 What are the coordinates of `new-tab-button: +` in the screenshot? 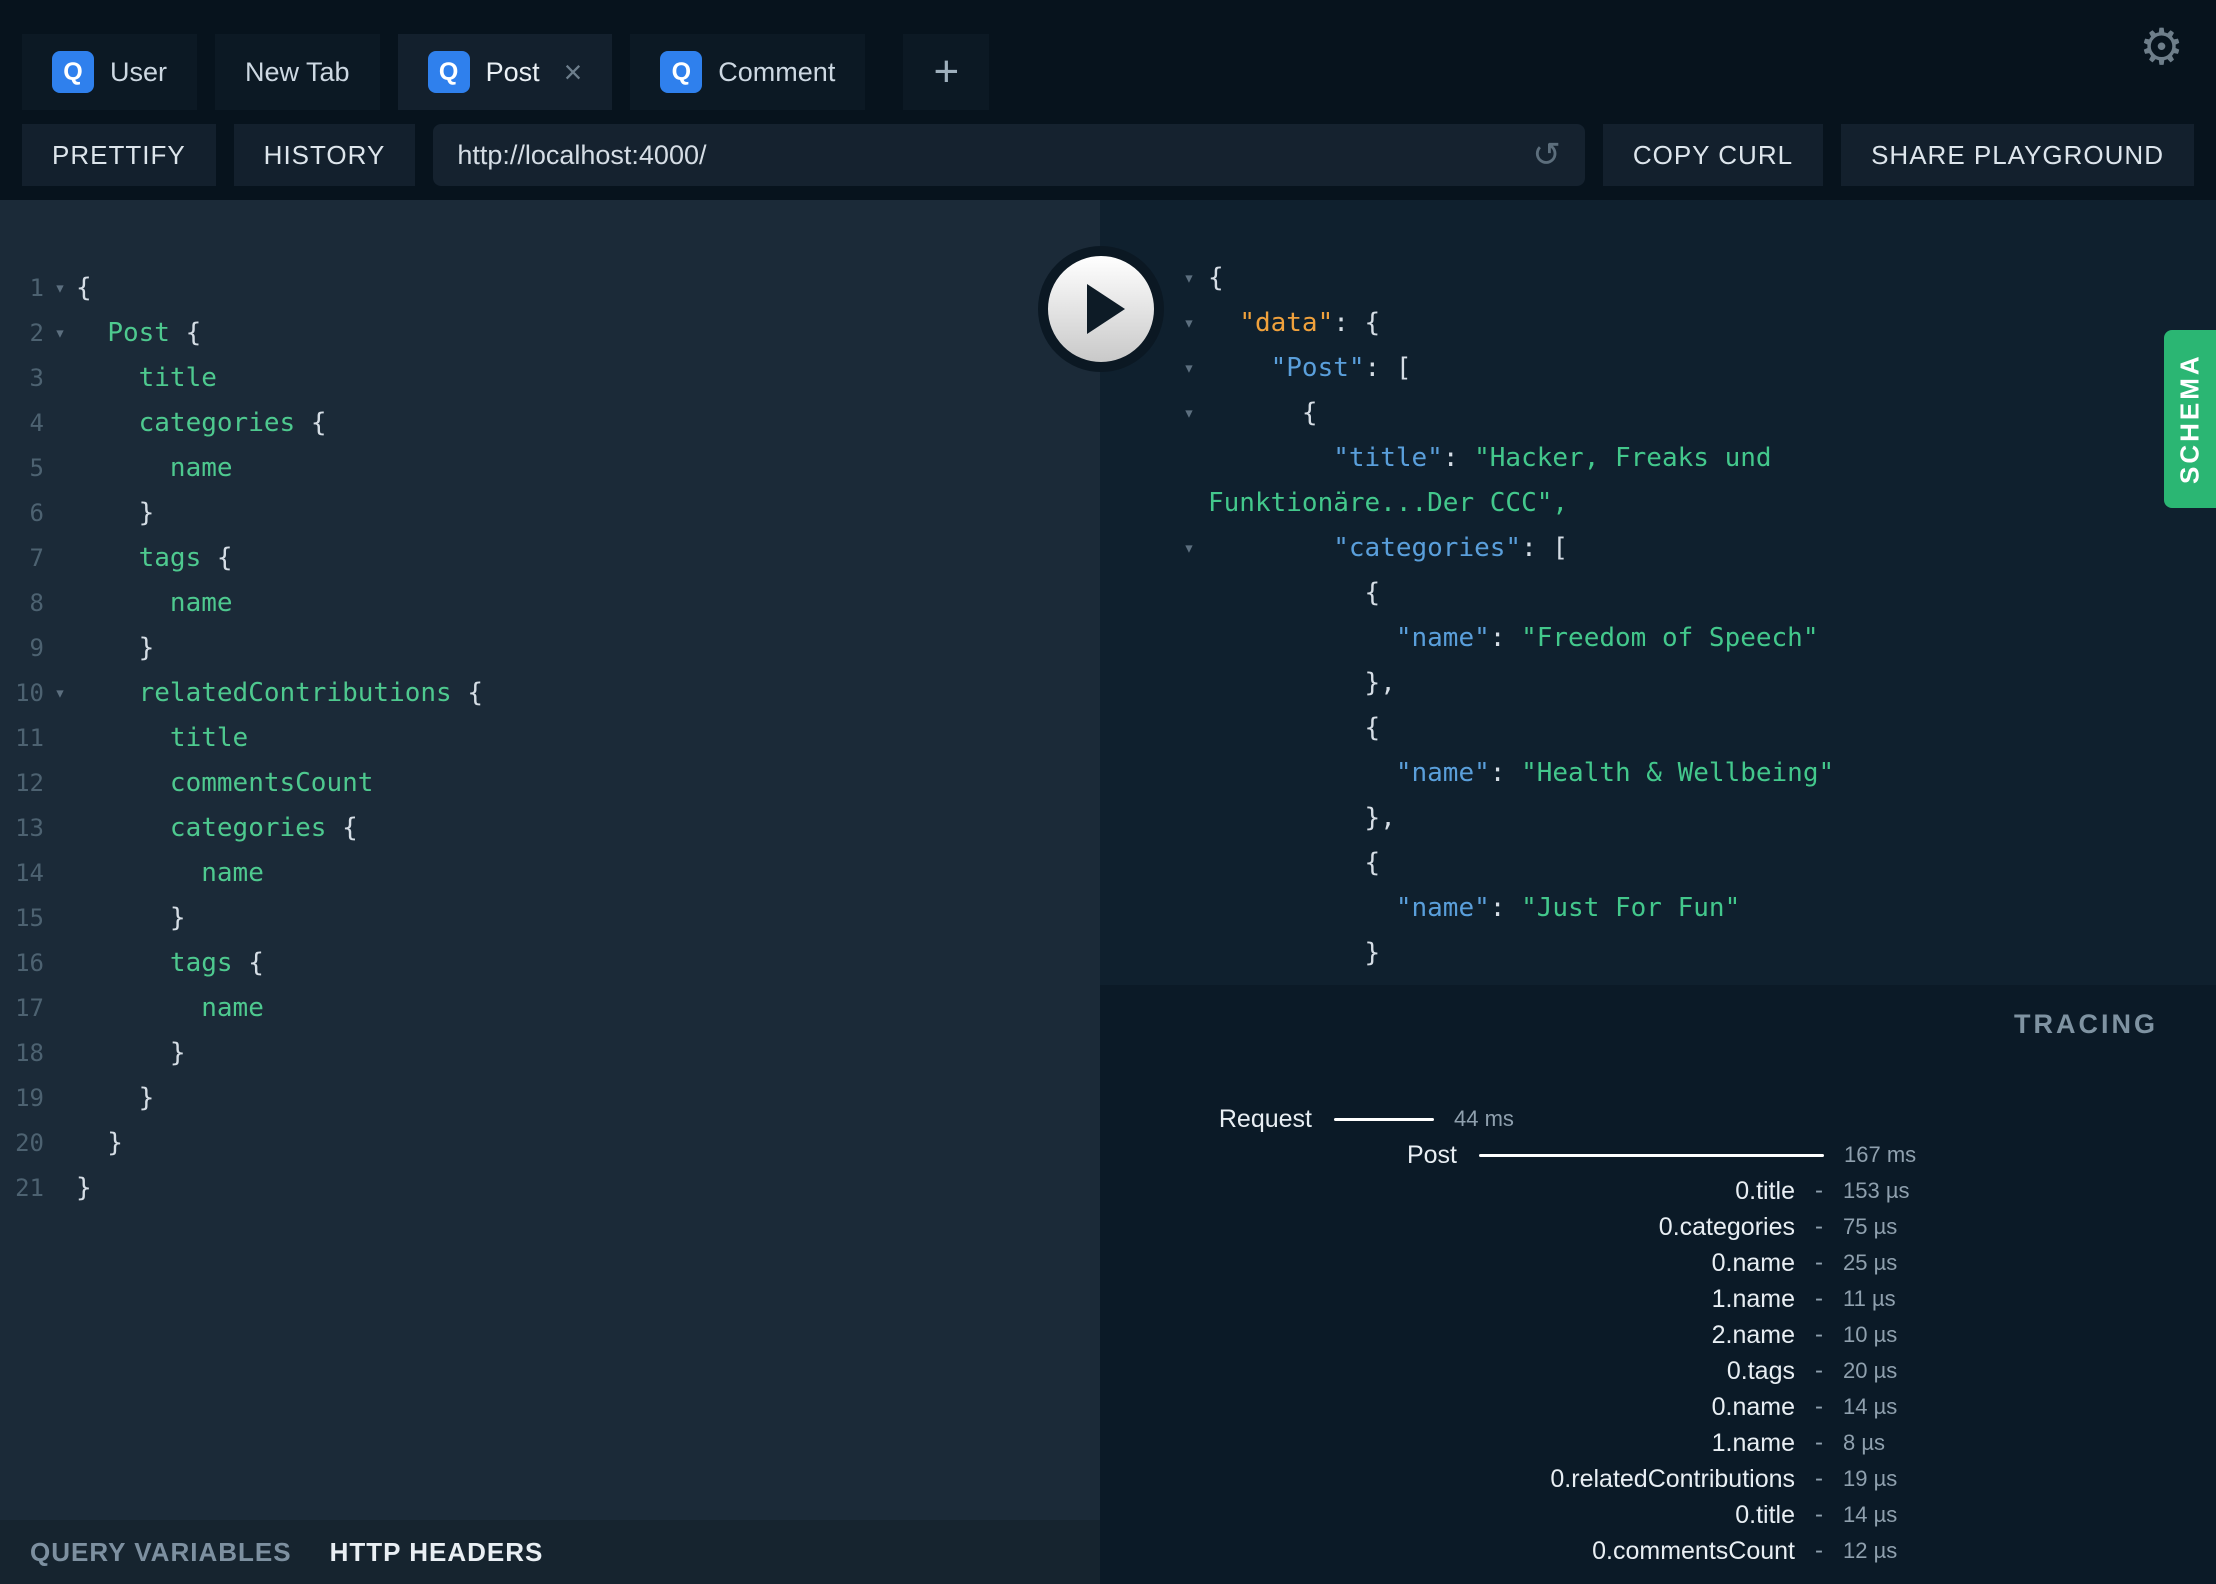 It's located at (946, 72).